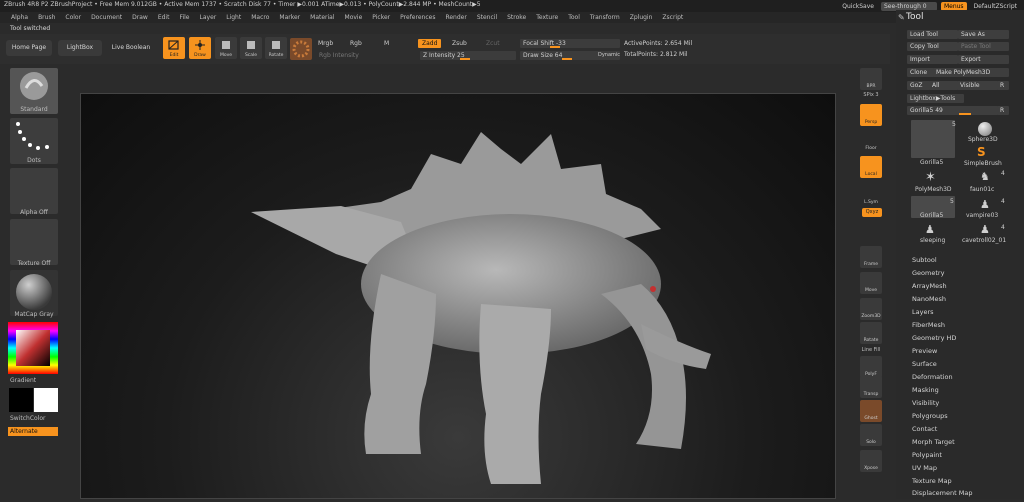 This screenshot has width=1024, height=502. What do you see at coordinates (932, 481) in the screenshot?
I see `section-texture-map: Texture Map` at bounding box center [932, 481].